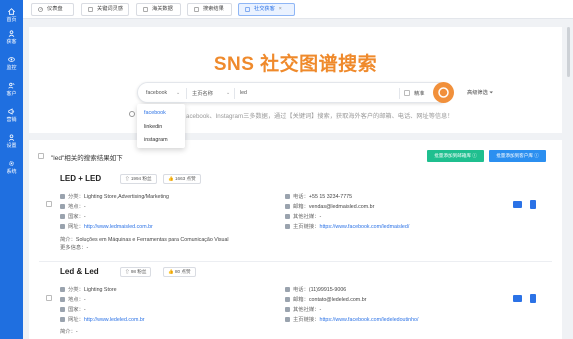 This screenshot has width=573, height=339. What do you see at coordinates (73, 216) in the screenshot?
I see `country-field: 国家：-` at bounding box center [73, 216].